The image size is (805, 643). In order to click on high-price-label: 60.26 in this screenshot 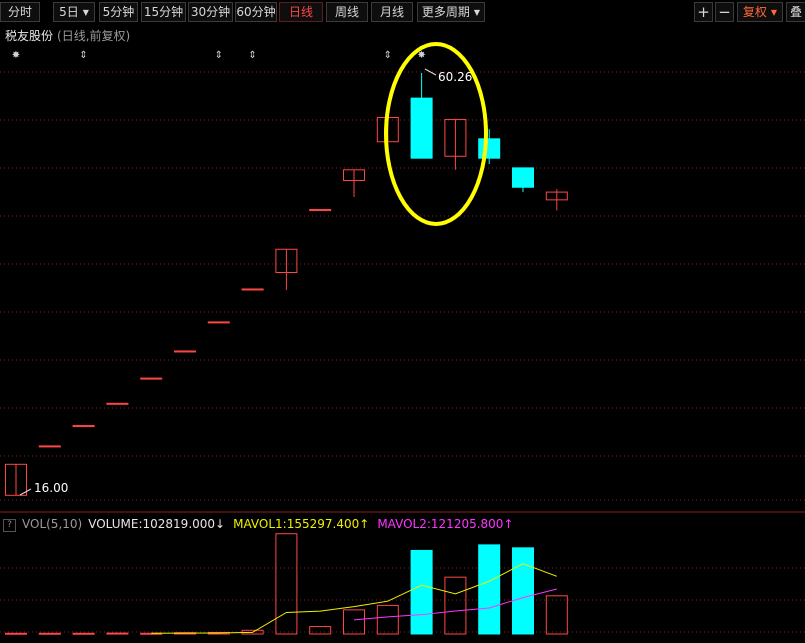, I will do `click(455, 77)`.